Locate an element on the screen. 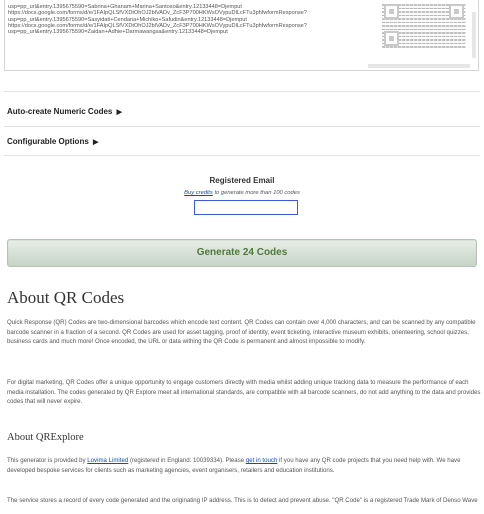  registered-email-label: Registered Email is located at coordinates (242, 180).